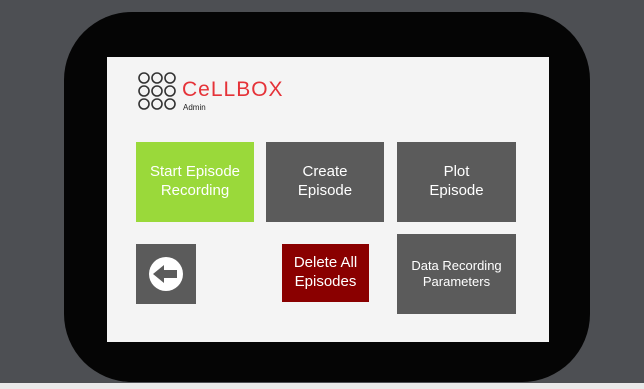 Image resolution: width=644 pixels, height=389 pixels. I want to click on logo-text: CeLLBOX, so click(233, 89).